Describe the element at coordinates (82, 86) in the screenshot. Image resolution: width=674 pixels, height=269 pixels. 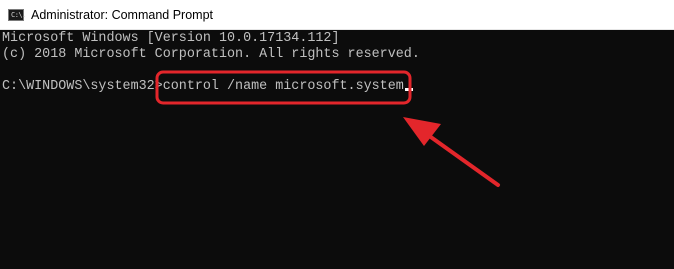
I see `prompt-path: C:\WINDOWS\system32>` at that location.